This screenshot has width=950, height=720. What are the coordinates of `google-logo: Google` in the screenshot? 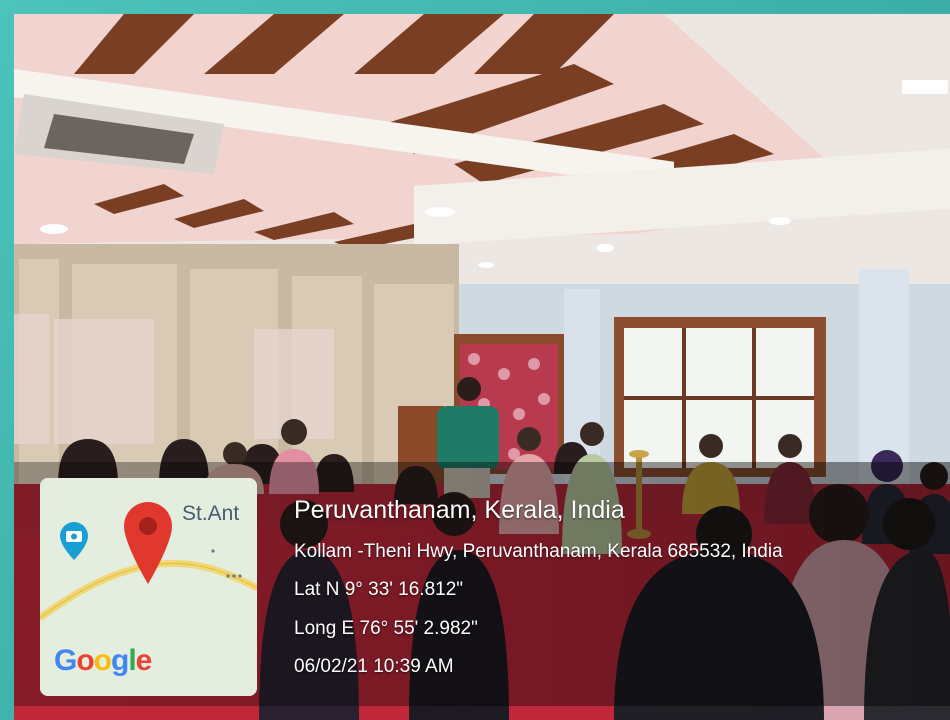 It's located at (103, 660).